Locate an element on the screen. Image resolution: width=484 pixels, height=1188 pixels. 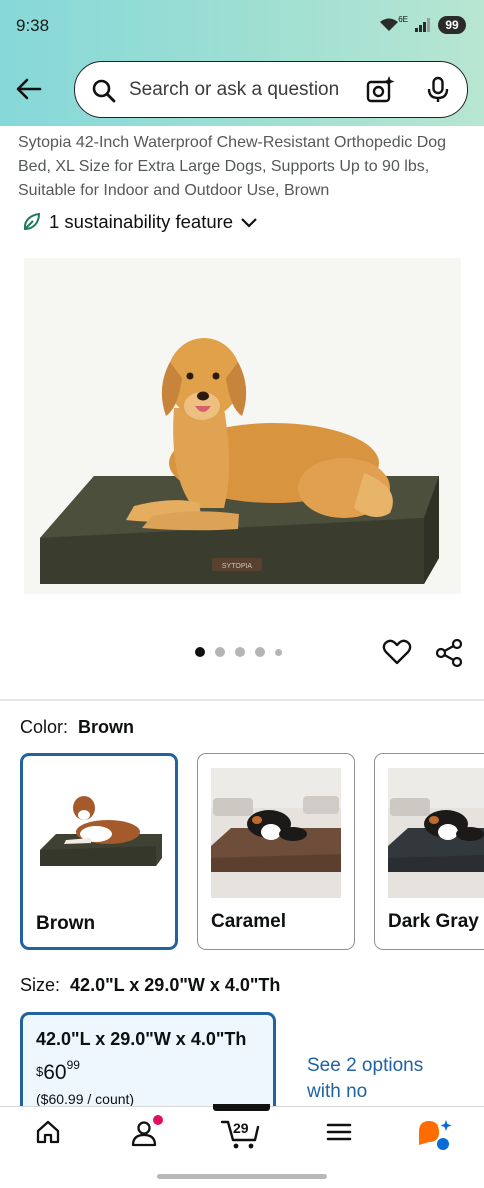
color-option-brown: Brown is located at coordinates (99, 851).